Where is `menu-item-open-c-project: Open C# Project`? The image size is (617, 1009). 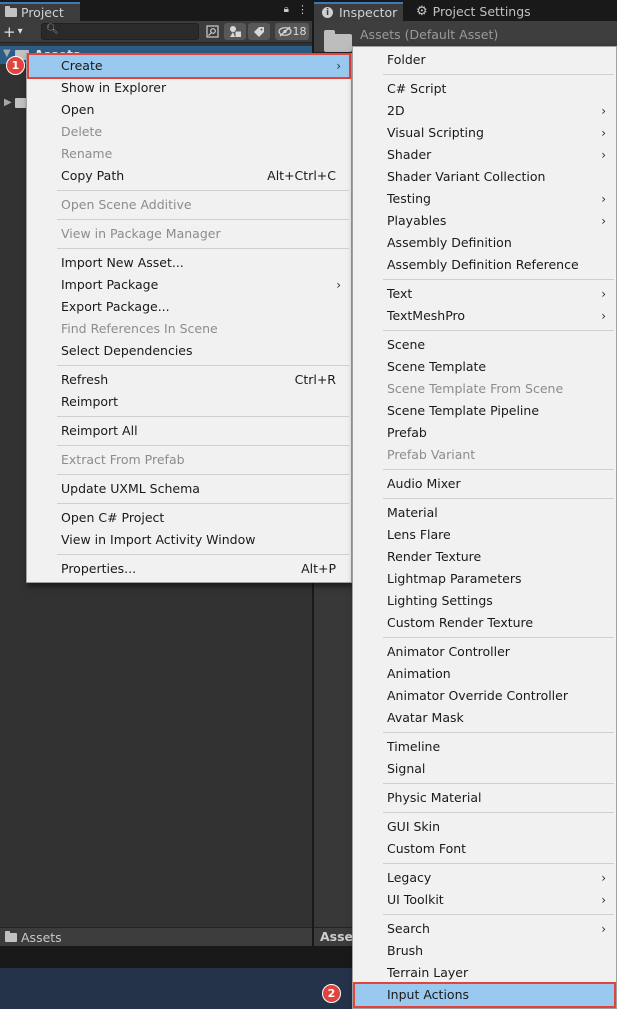
menu-item-open-c-project: Open C# Project is located at coordinates (189, 518).